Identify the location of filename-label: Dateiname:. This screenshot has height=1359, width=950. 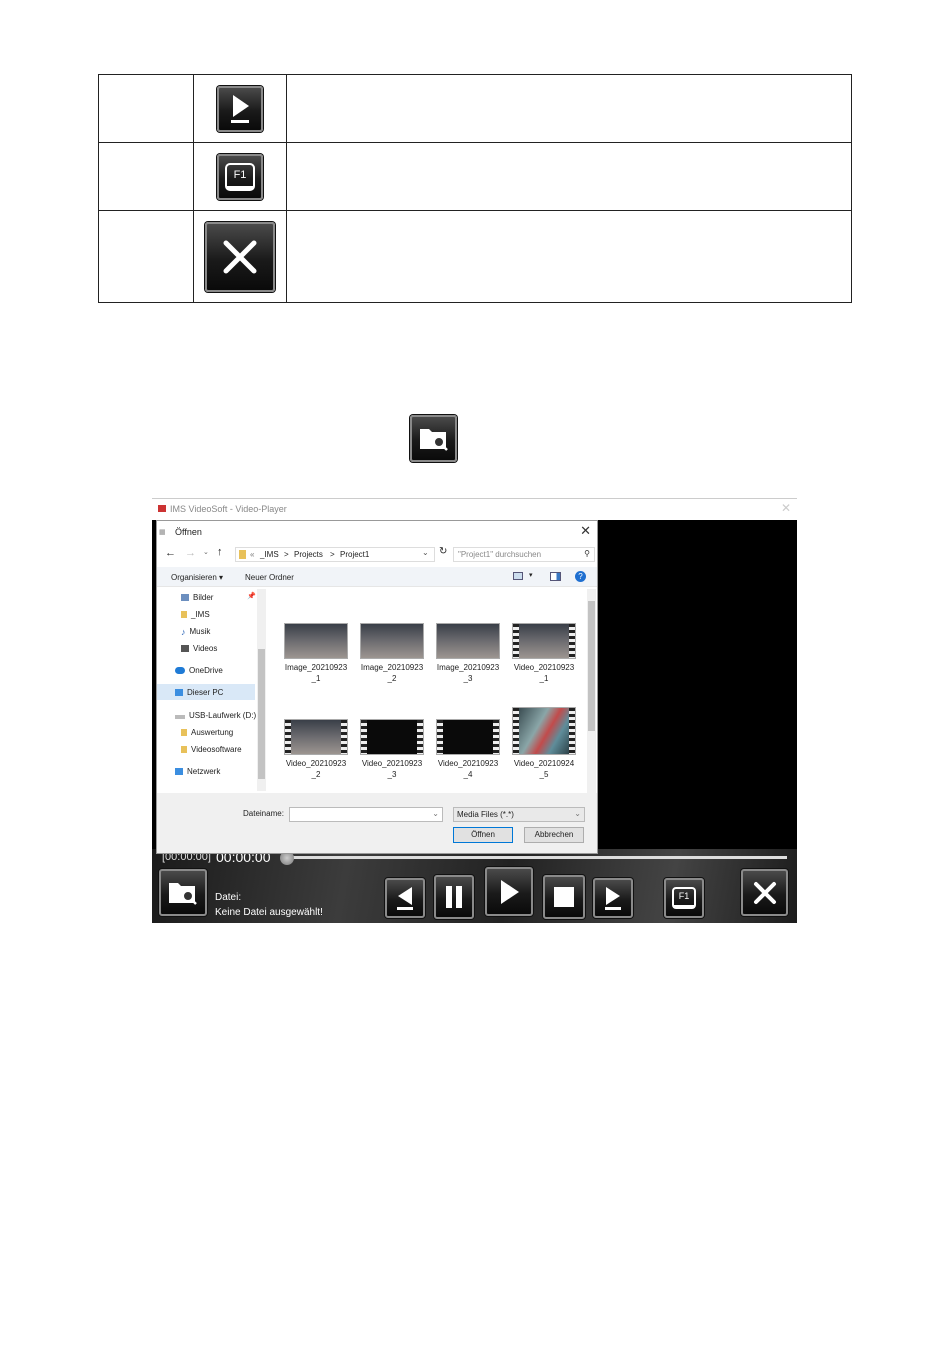
(263, 813).